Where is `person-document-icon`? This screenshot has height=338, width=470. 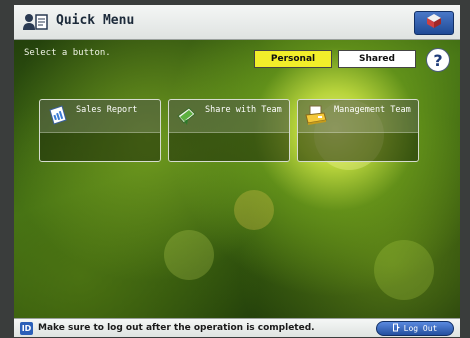 person-document-icon is located at coordinates (36, 22).